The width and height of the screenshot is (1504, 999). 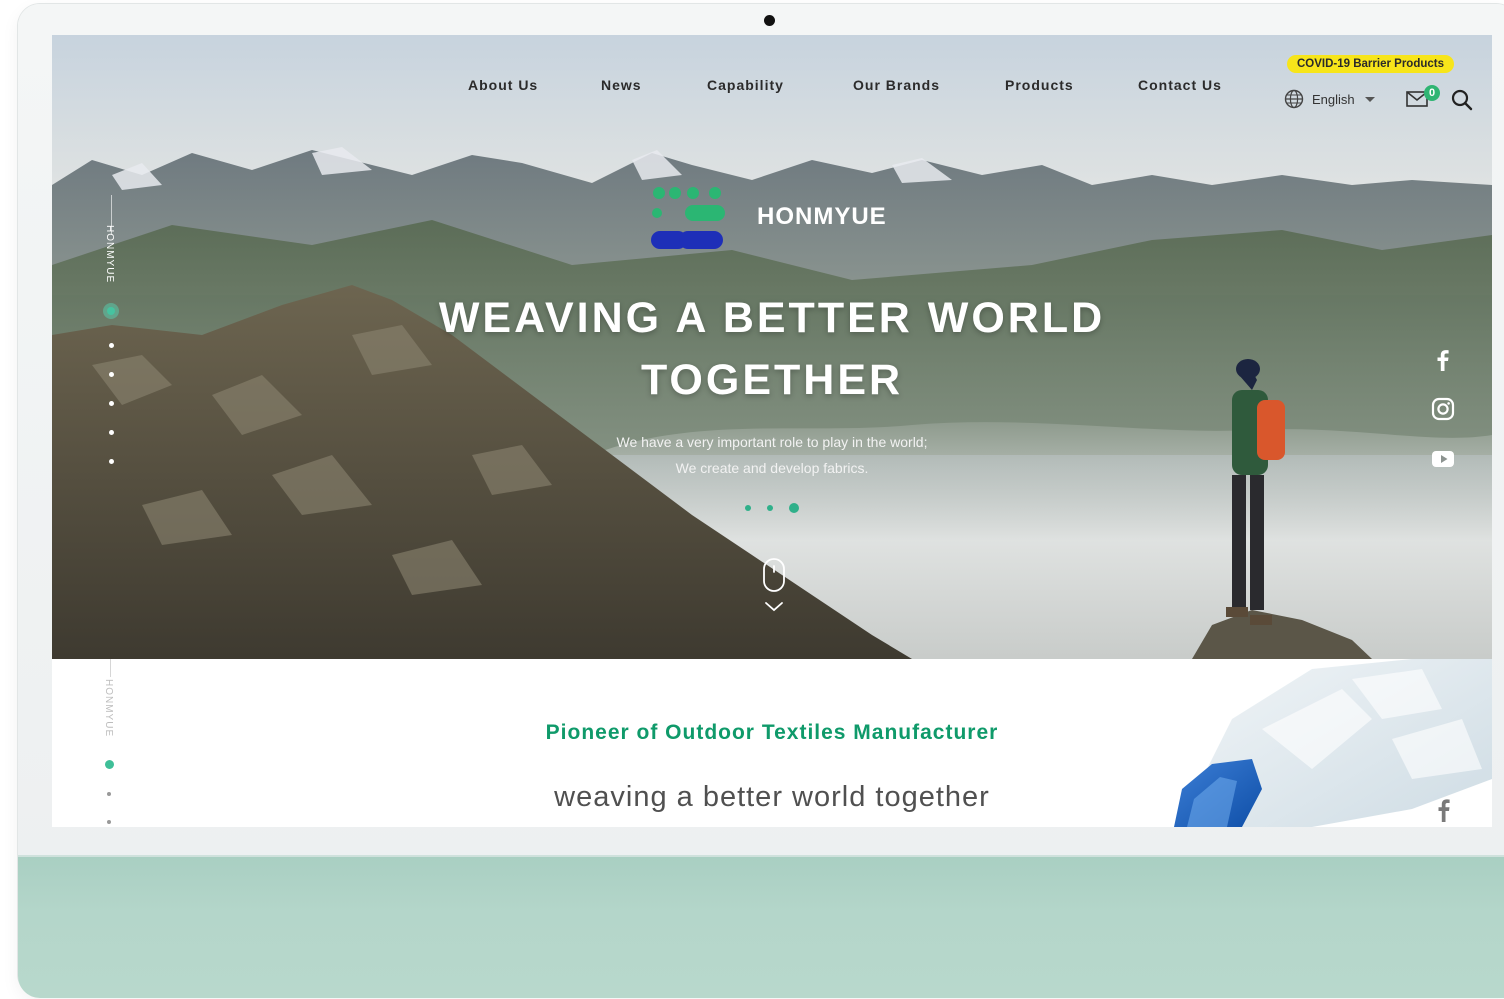 What do you see at coordinates (1443, 409) in the screenshot?
I see `instagram-icon` at bounding box center [1443, 409].